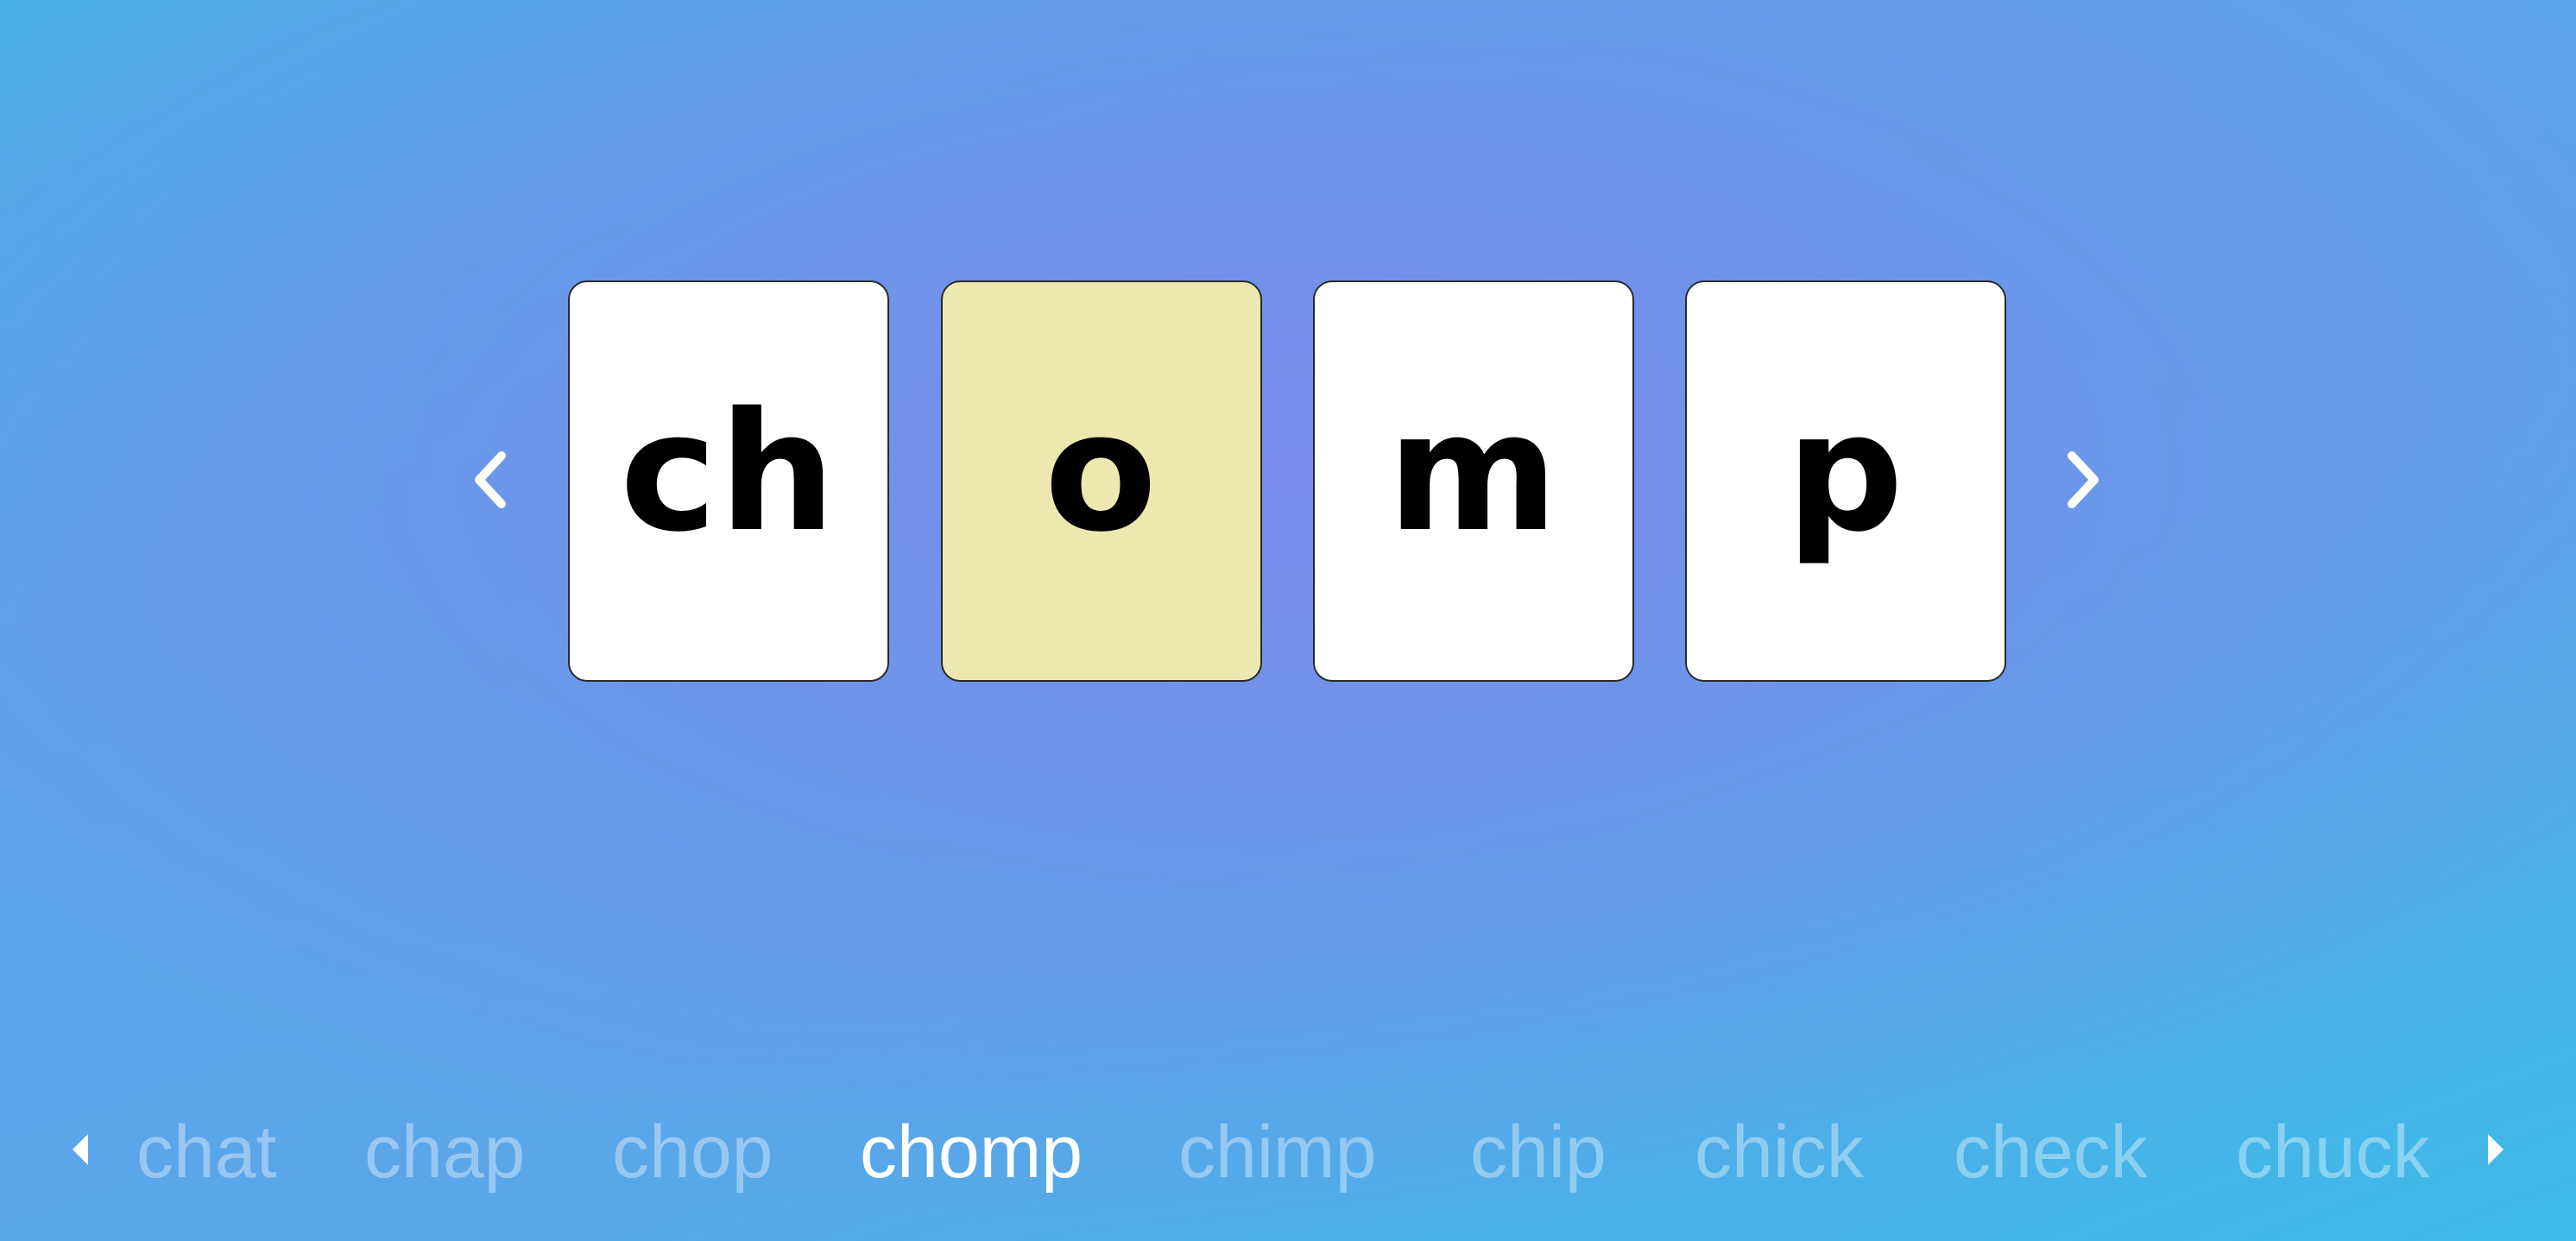 This screenshot has width=2576, height=1241. I want to click on tile-letters: p, so click(1845, 472).